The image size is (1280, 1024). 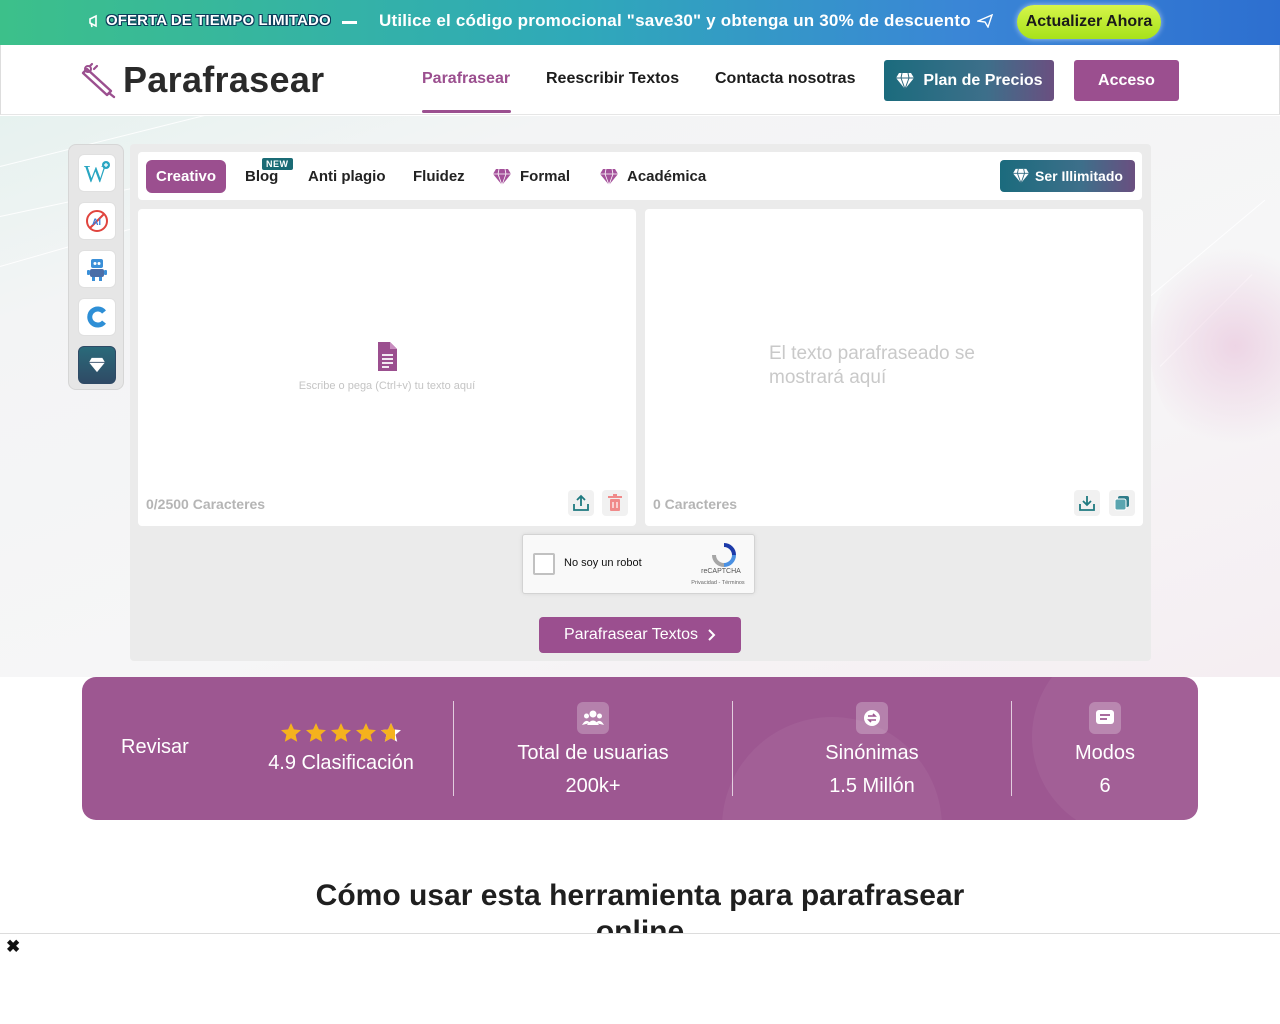 I want to click on stat-synonyms: Sinónimas 1.5 Millón, so click(x=872, y=750).